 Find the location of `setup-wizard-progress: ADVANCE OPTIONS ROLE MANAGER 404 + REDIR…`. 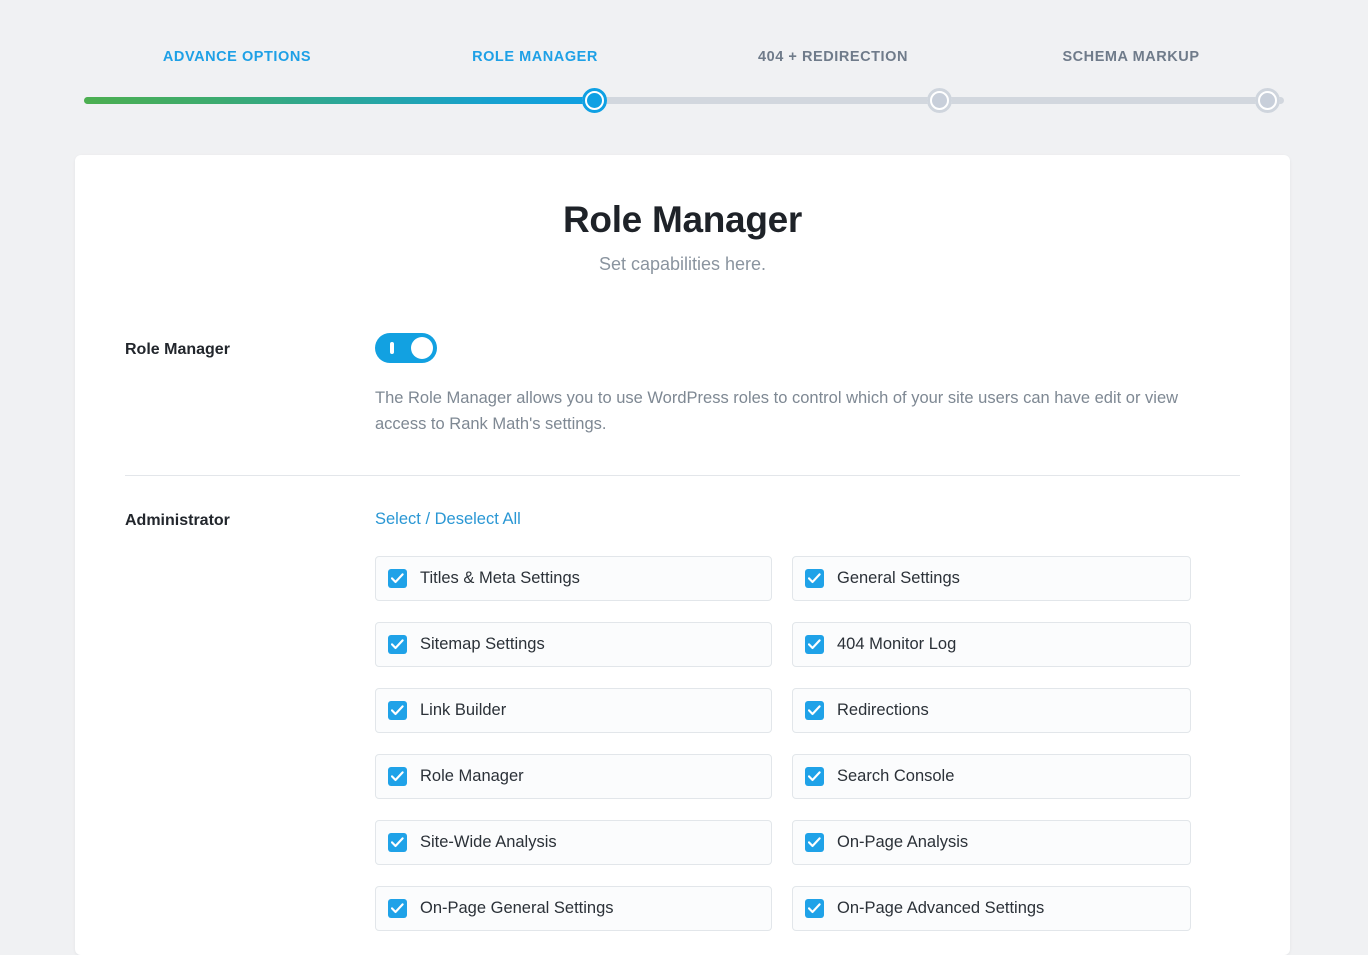

setup-wizard-progress: ADVANCE OPTIONS ROLE MANAGER 404 + REDIR… is located at coordinates (684, 65).